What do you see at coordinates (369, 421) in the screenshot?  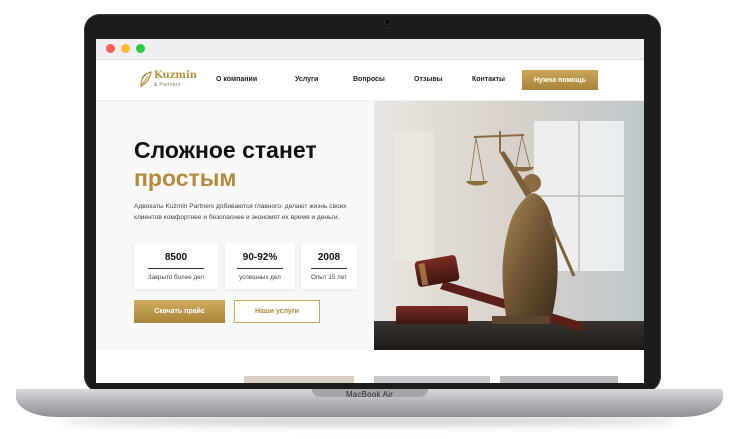 I see `laptop-shadow` at bounding box center [369, 421].